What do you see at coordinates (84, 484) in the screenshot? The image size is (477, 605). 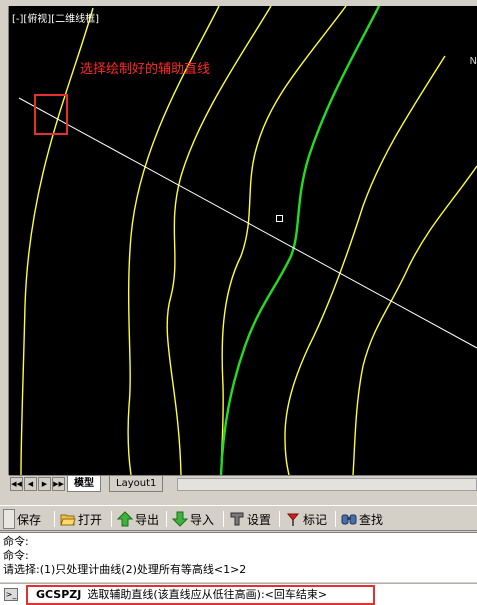 I see `tab-model: 模型` at bounding box center [84, 484].